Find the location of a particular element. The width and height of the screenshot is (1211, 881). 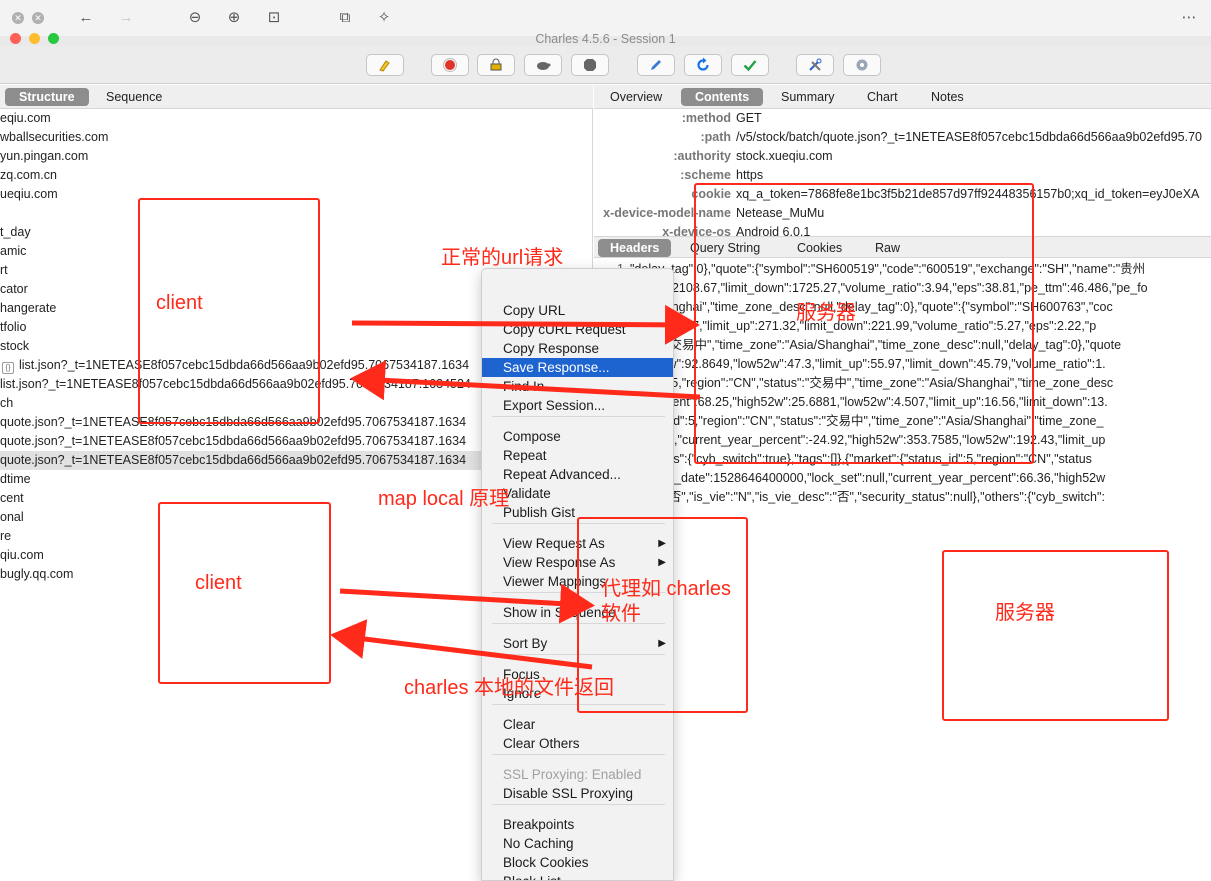

check-icon is located at coordinates (750, 65).